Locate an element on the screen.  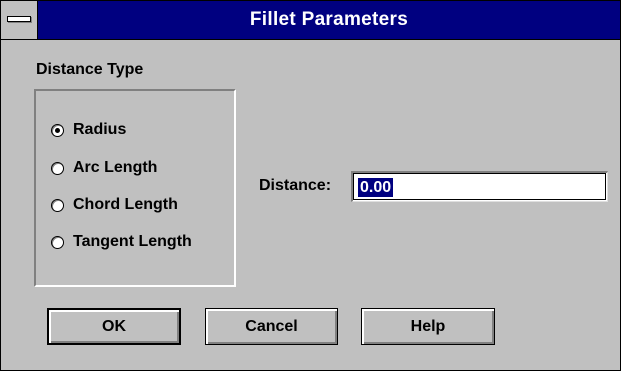
radio-arc-length: Arc Length is located at coordinates (104, 168).